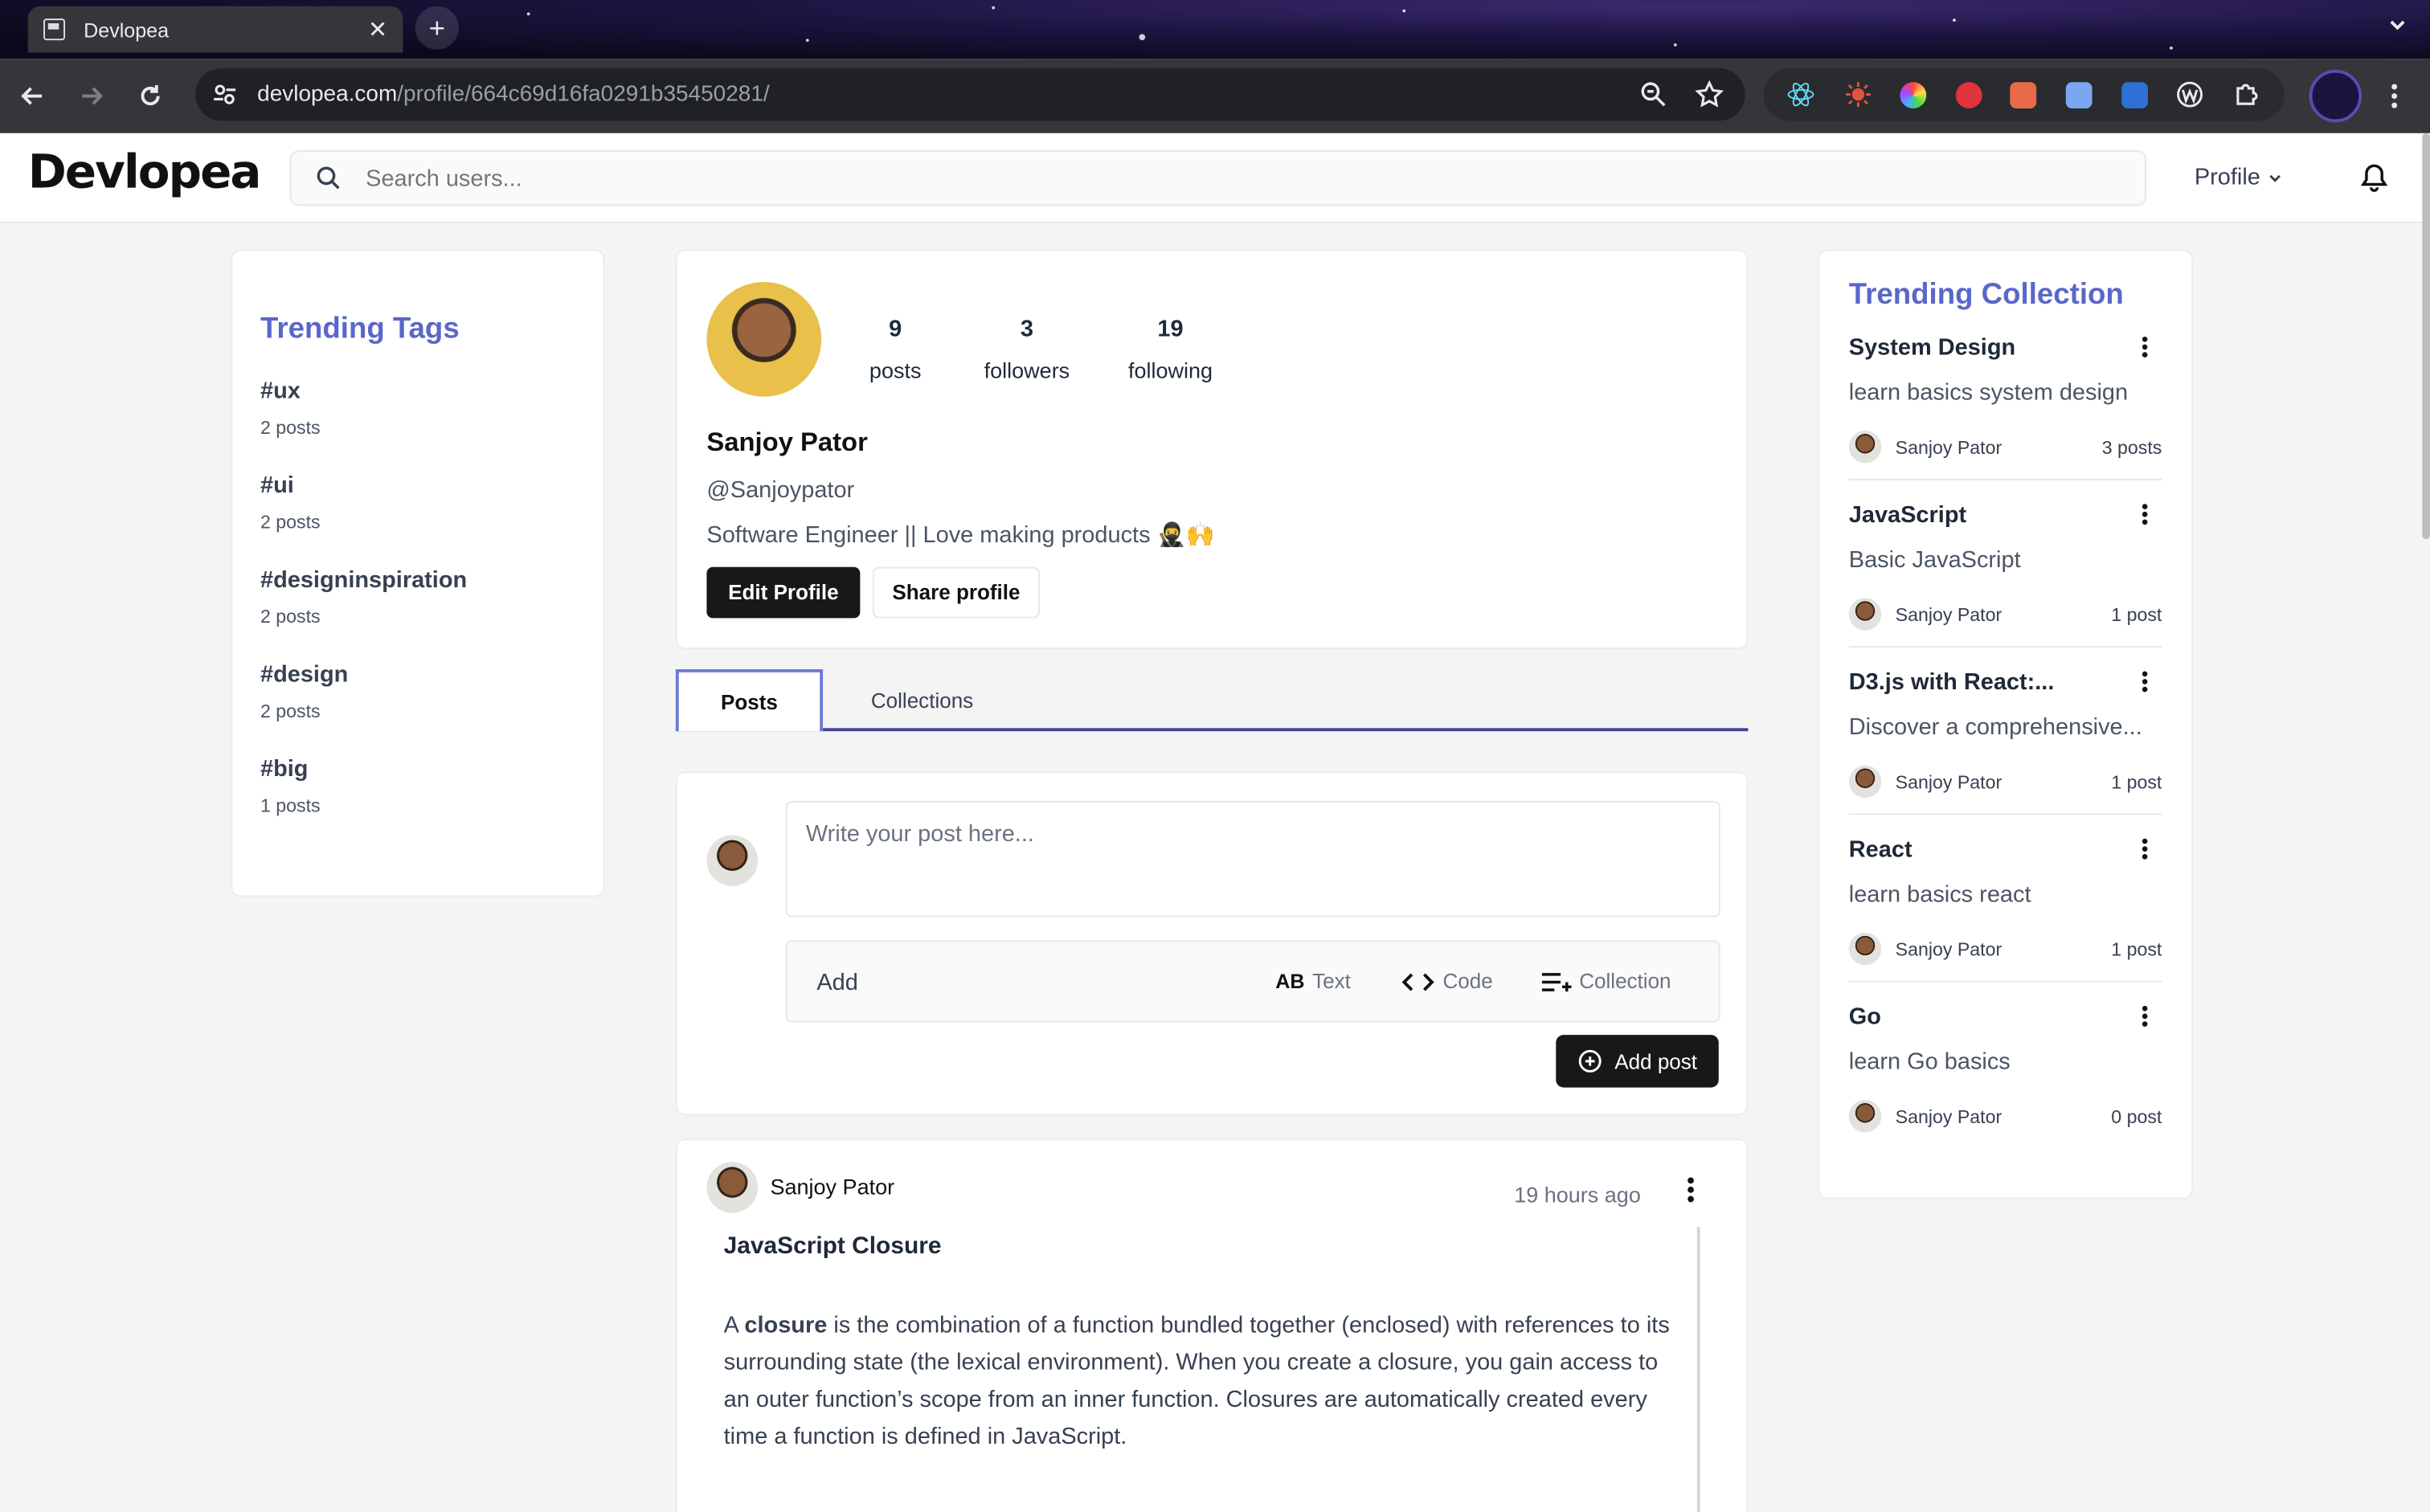 Image resolution: width=2430 pixels, height=1512 pixels. Describe the element at coordinates (1417, 981) in the screenshot. I see `code-icon` at that location.